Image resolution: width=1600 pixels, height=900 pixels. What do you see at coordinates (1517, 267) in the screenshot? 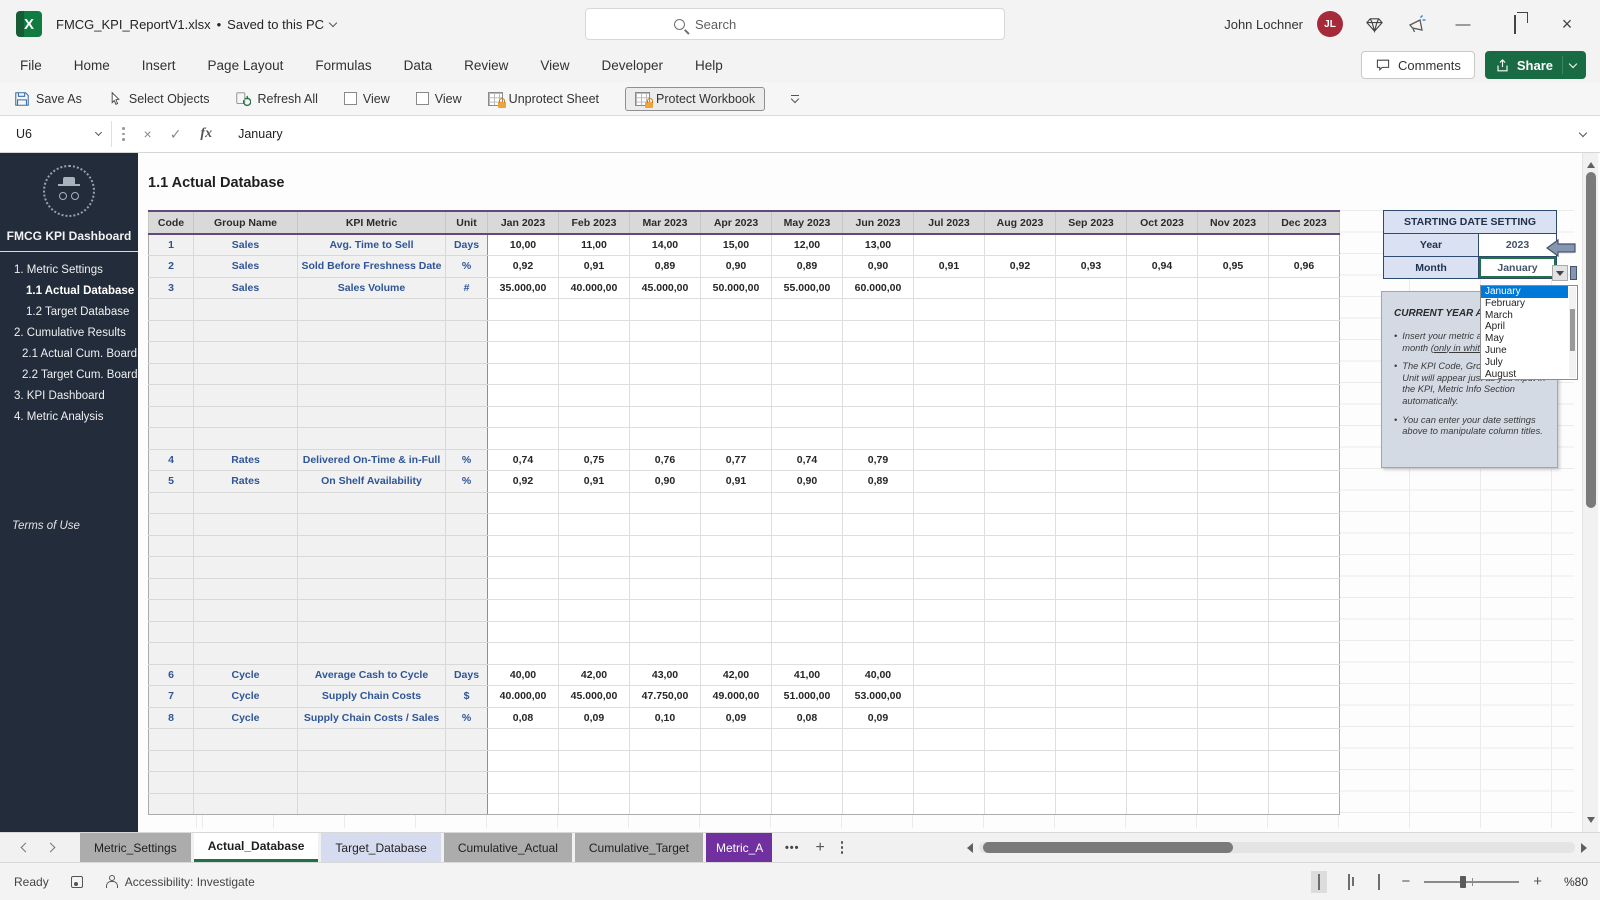
I see `month-value-cell: January` at bounding box center [1517, 267].